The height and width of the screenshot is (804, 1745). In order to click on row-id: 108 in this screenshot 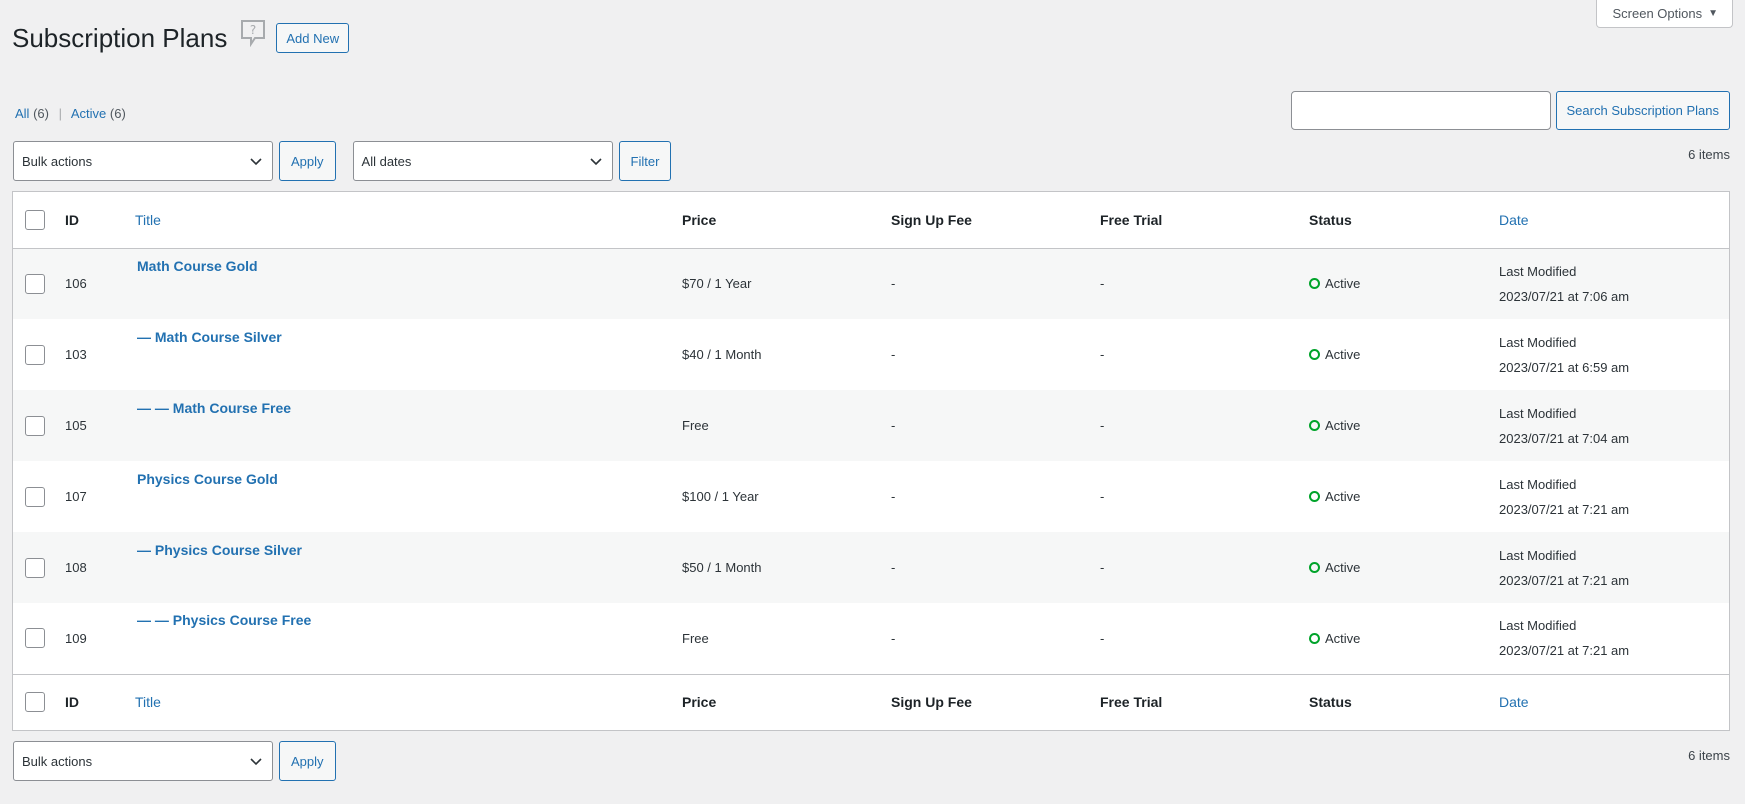, I will do `click(76, 567)`.